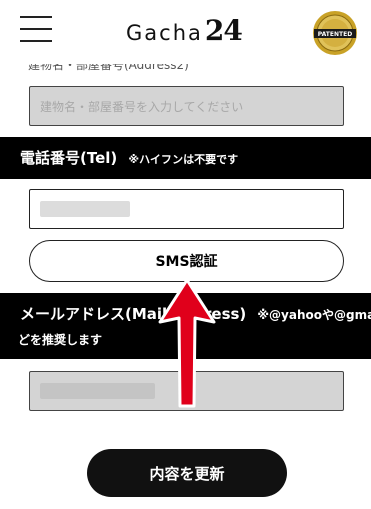 Image resolution: width=371 pixels, height=509 pixels. I want to click on patented-badge-icon: PATENTED, so click(335, 33).